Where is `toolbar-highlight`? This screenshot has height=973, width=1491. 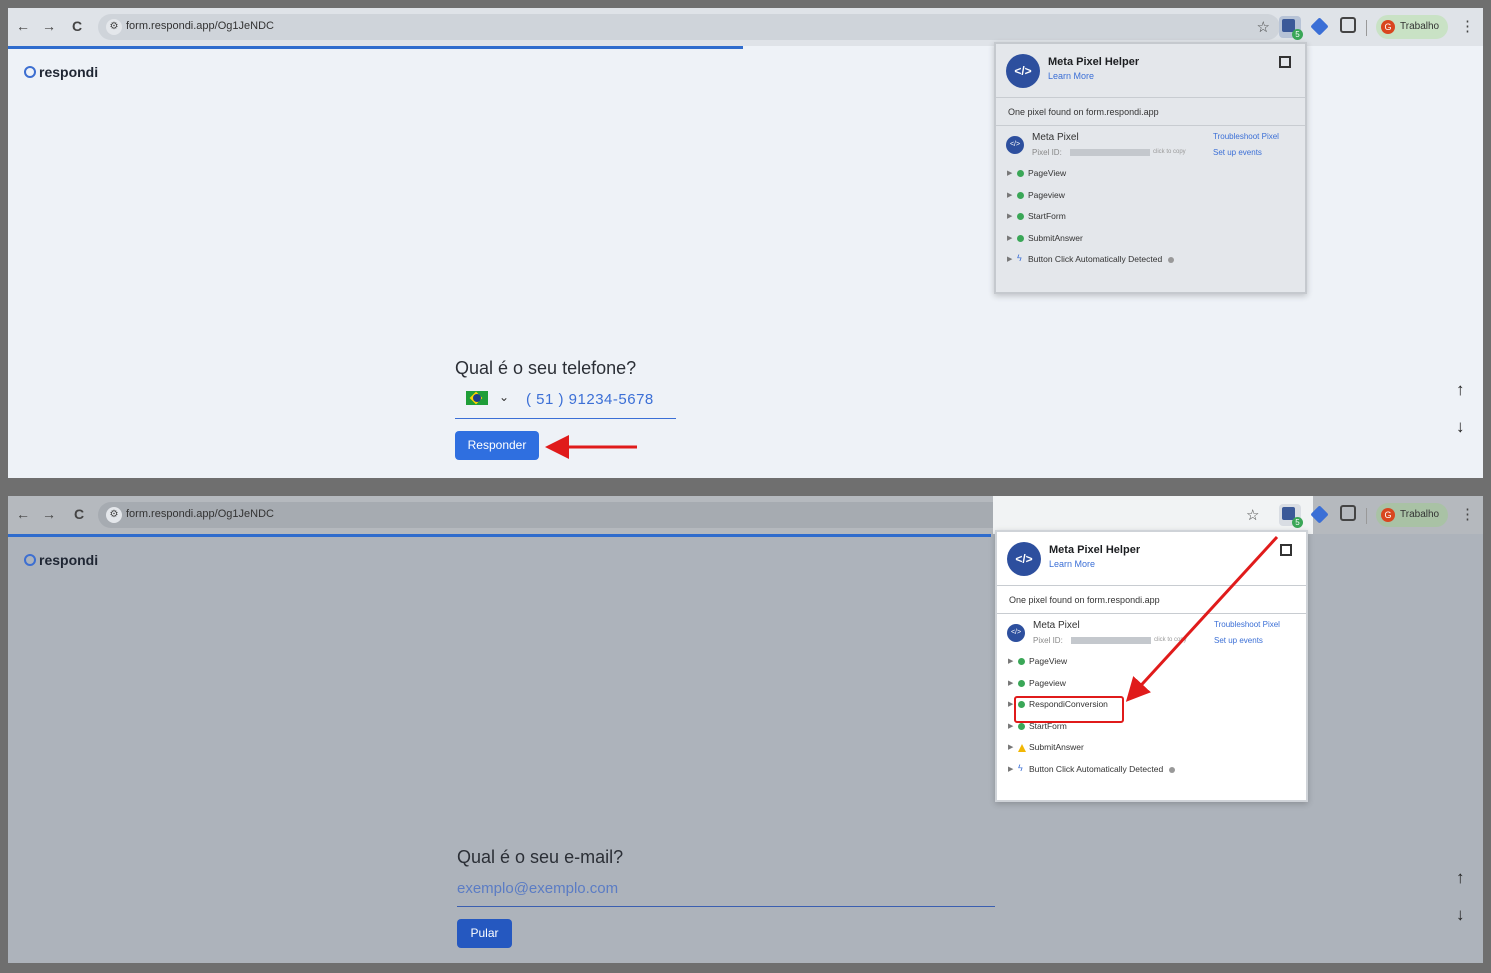
toolbar-highlight is located at coordinates (1153, 515).